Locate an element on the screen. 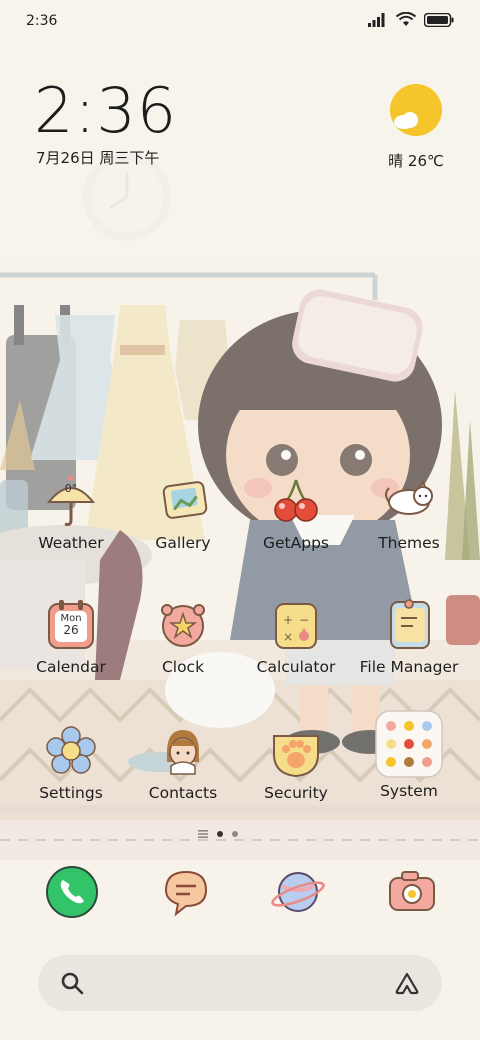  search-bar is located at coordinates (240, 983).